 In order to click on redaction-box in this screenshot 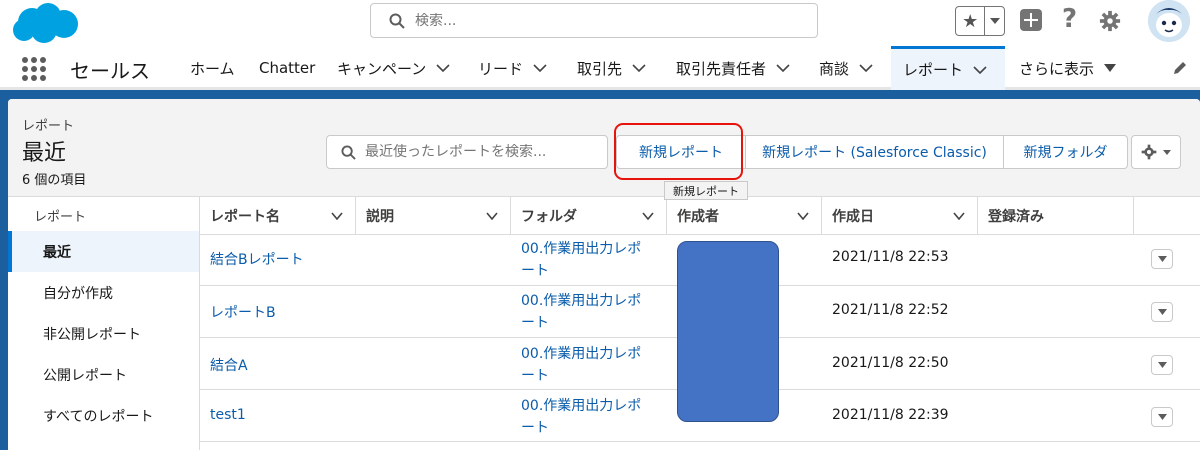, I will do `click(728, 331)`.